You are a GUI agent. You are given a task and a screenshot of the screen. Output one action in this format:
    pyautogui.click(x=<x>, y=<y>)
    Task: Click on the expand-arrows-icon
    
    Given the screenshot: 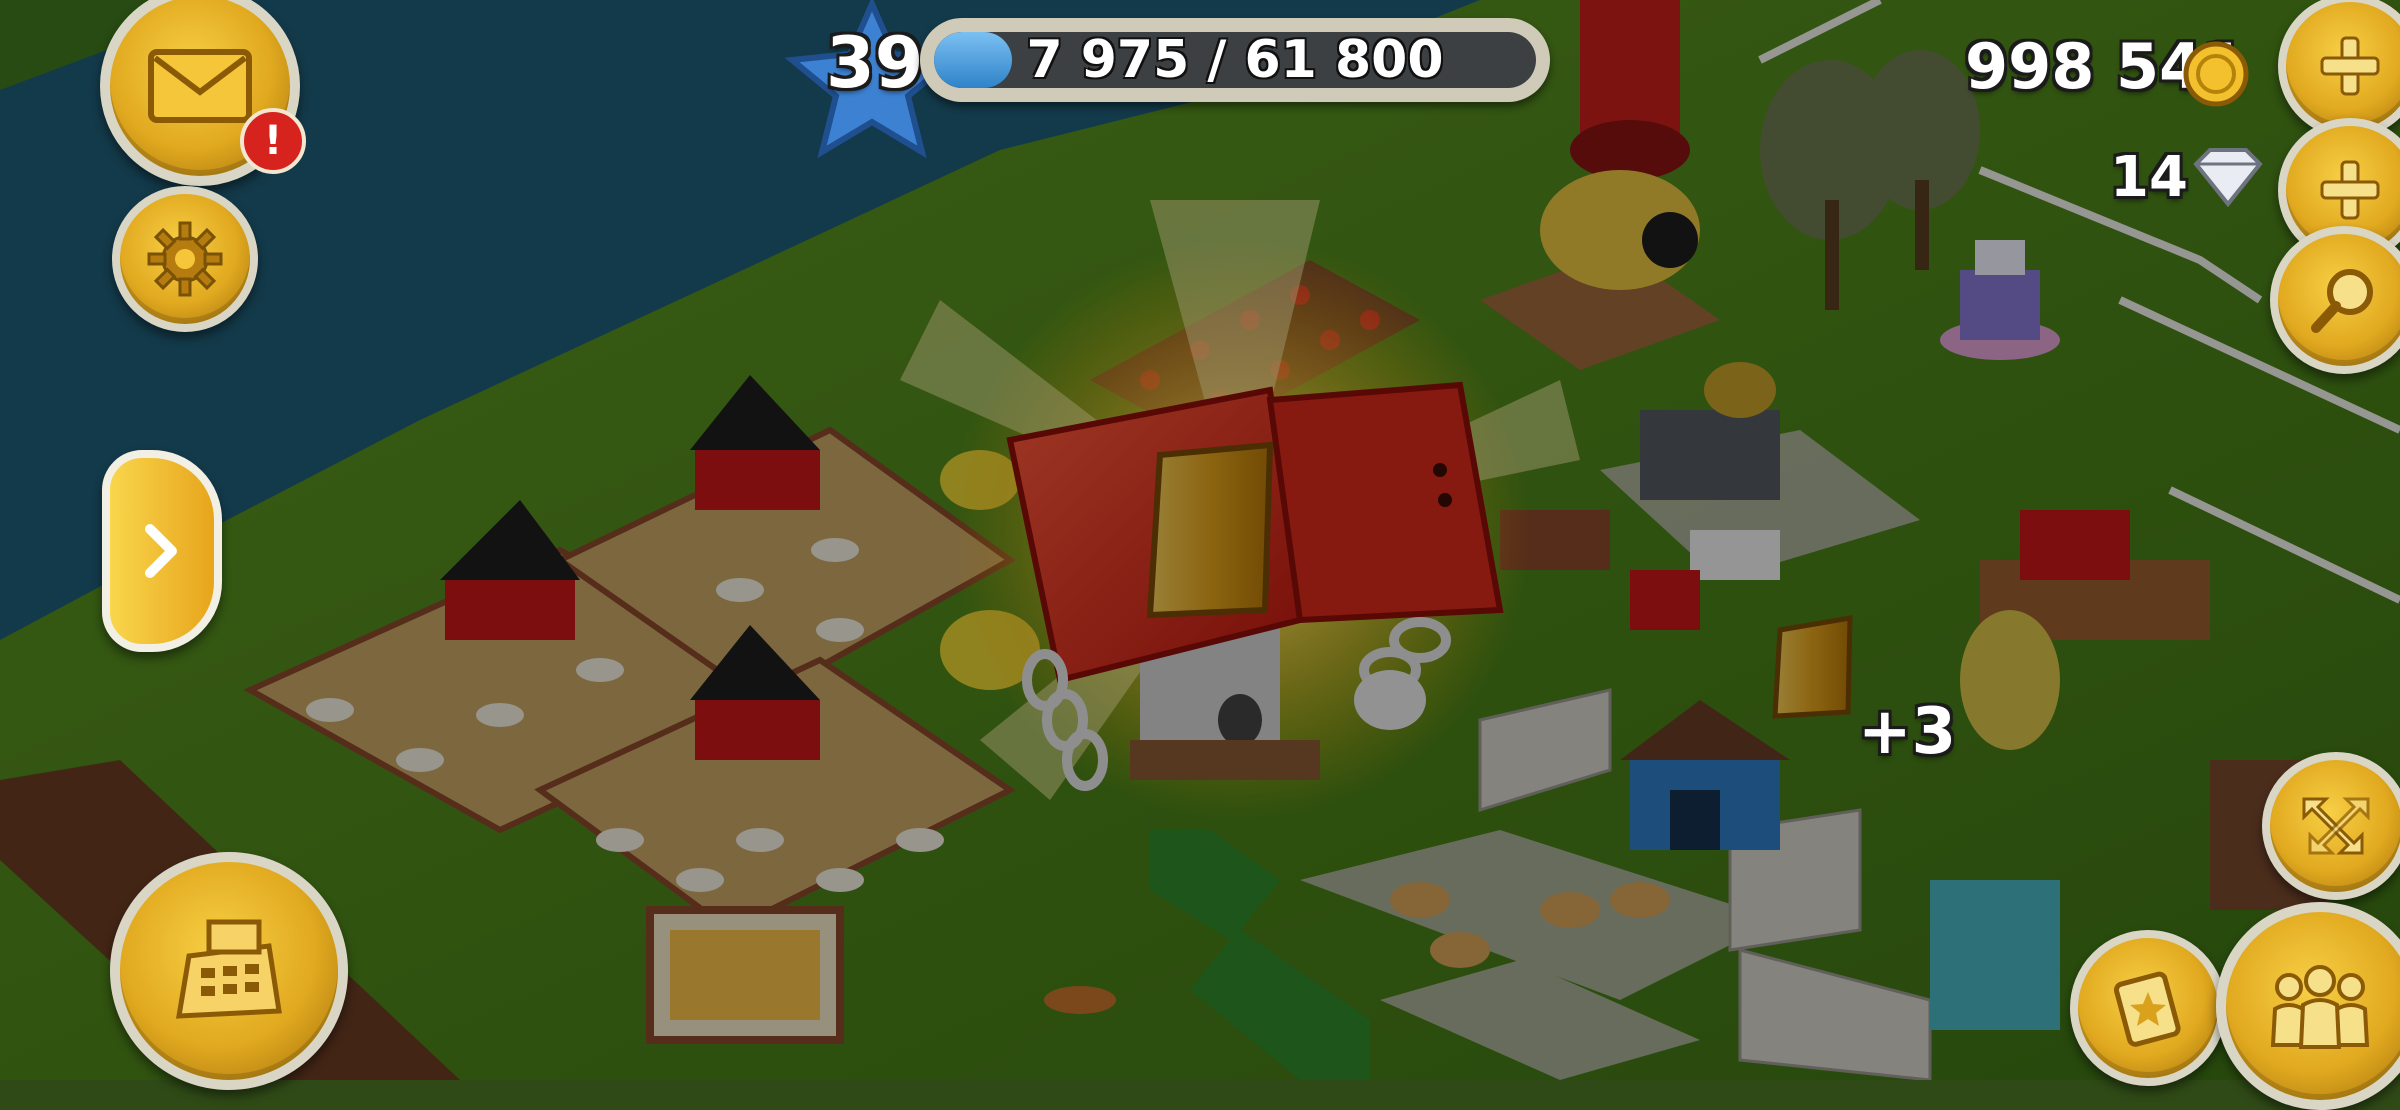 What is the action you would take?
    pyautogui.click(x=2336, y=826)
    